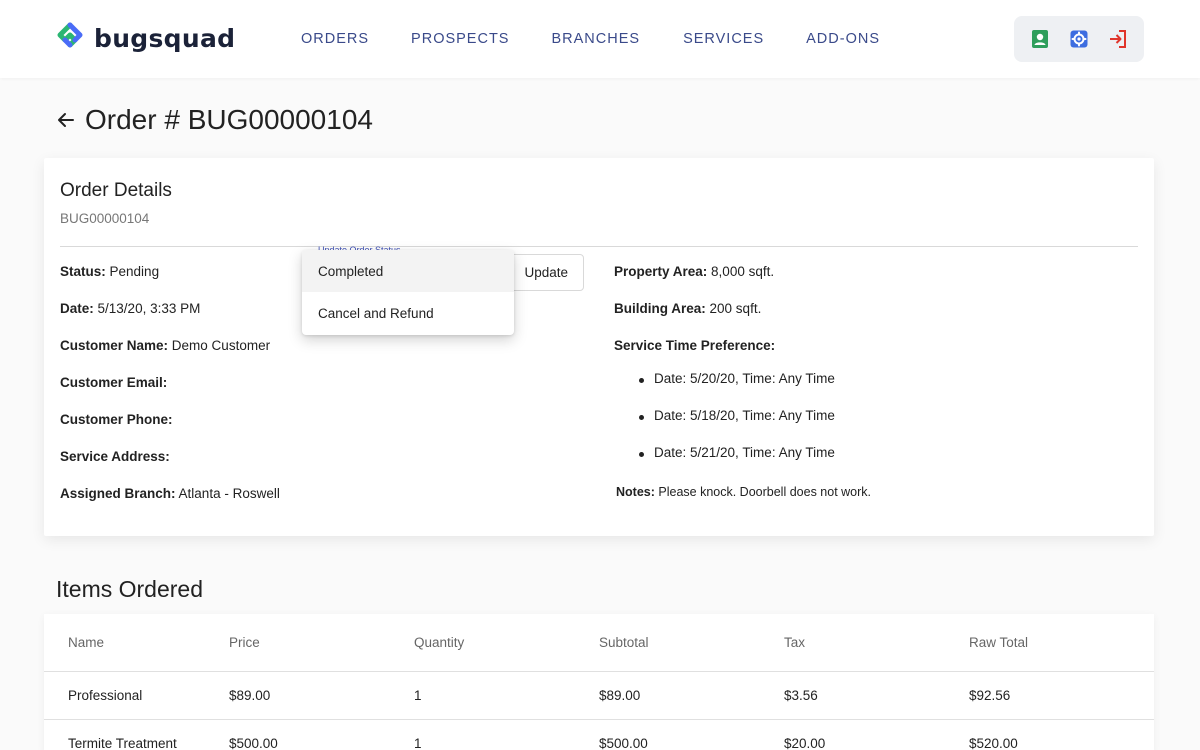 The image size is (1200, 750). What do you see at coordinates (250, 695) in the screenshot?
I see `cell-price: $89.00` at bounding box center [250, 695].